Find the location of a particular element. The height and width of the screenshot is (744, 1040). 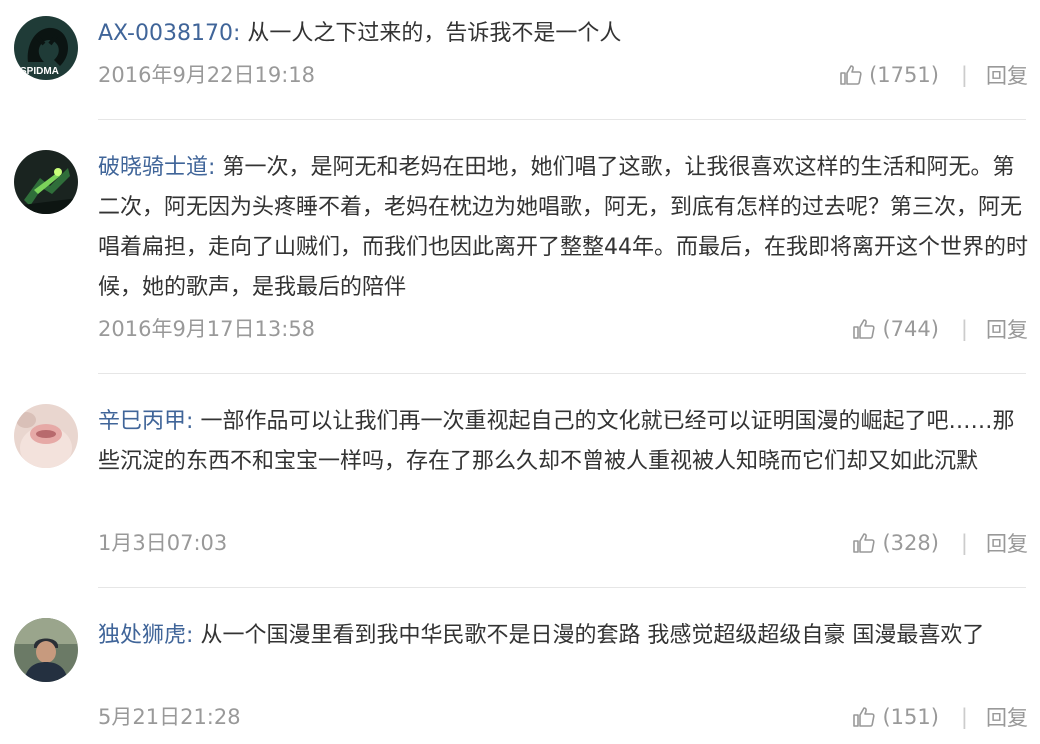

like-button: (151) is located at coordinates (895, 717).